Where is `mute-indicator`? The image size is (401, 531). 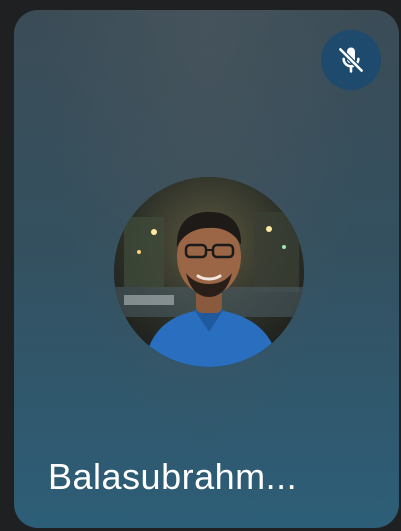
mute-indicator is located at coordinates (351, 60).